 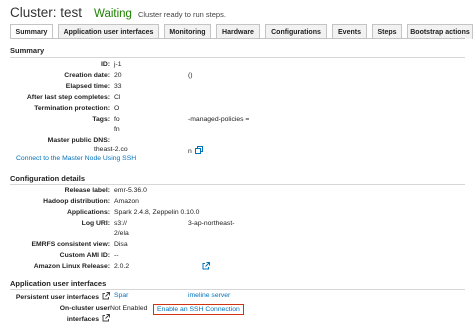 I want to click on tabs-divider, so click(x=237, y=38).